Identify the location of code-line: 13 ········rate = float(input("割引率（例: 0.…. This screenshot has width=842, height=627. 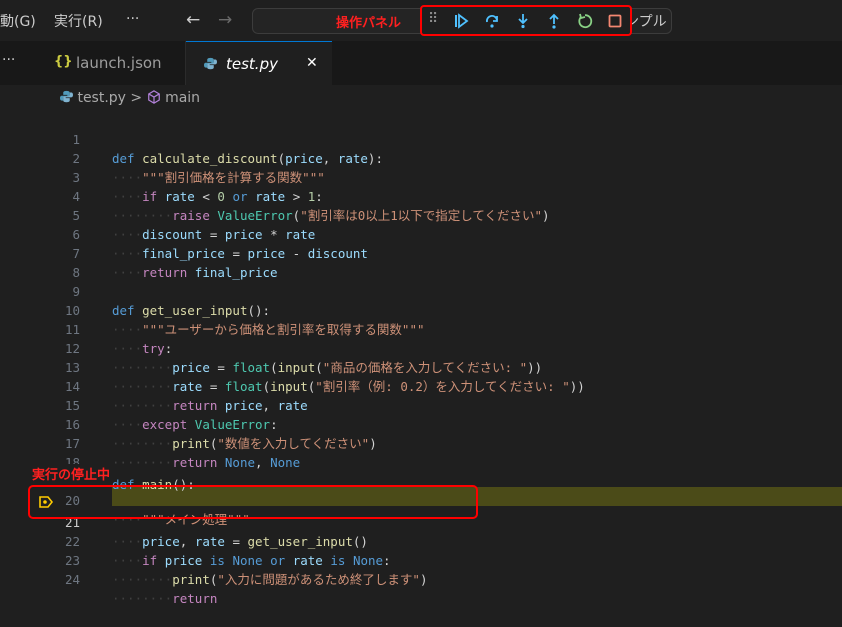
(421, 366).